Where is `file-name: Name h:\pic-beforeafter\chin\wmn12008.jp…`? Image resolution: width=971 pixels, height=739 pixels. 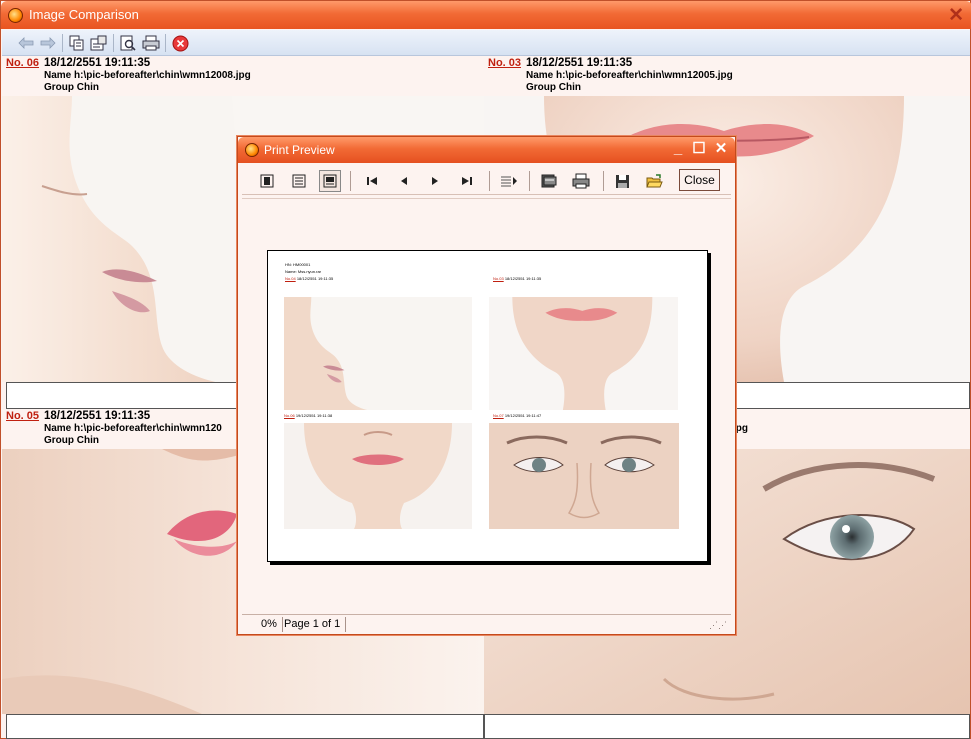 file-name: Name h:\pic-beforeafter\chin\wmn12008.jp… is located at coordinates (147, 75).